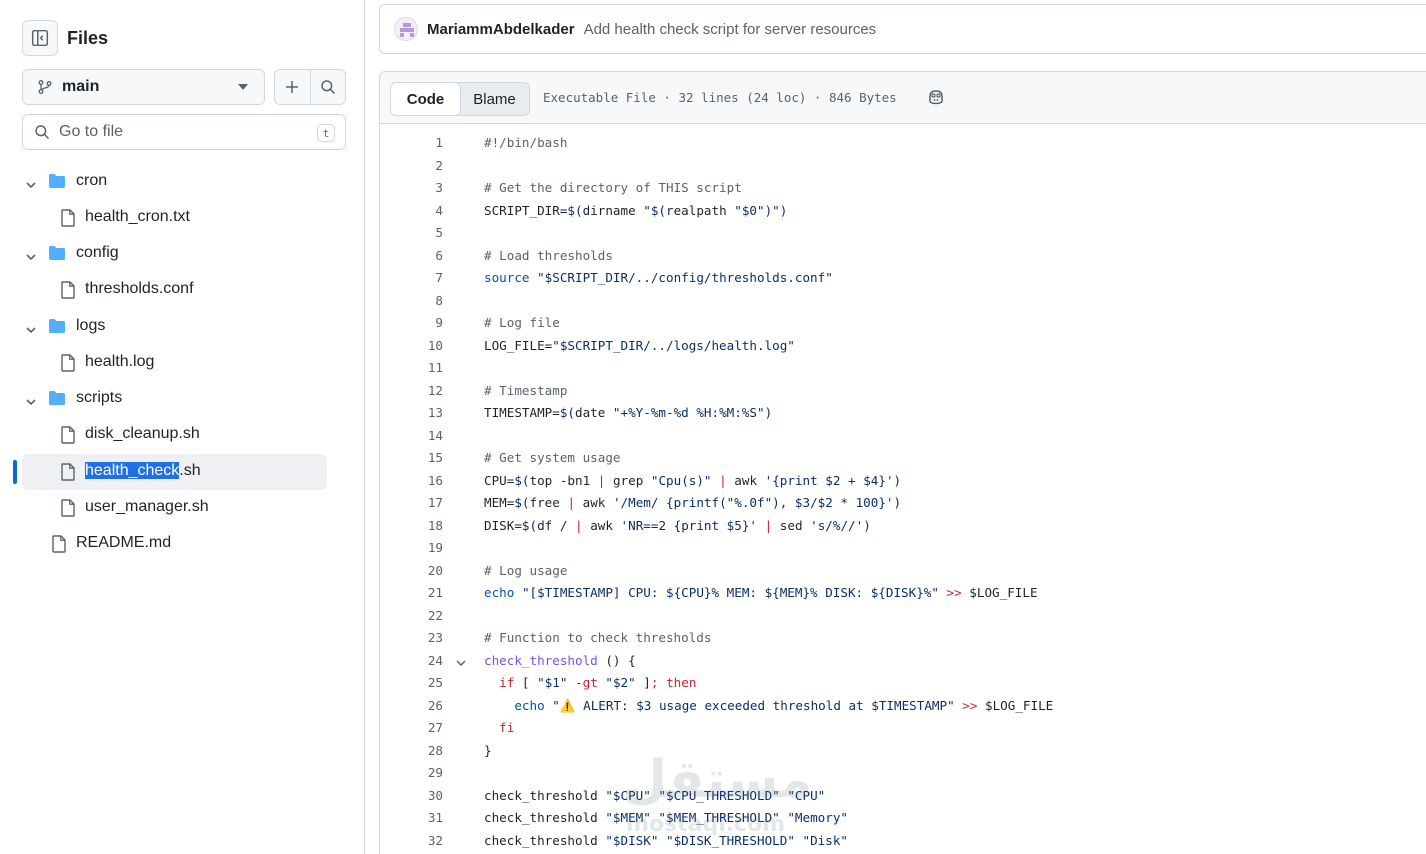 This screenshot has width=1426, height=854. What do you see at coordinates (68, 510) in the screenshot?
I see `file-icon` at bounding box center [68, 510].